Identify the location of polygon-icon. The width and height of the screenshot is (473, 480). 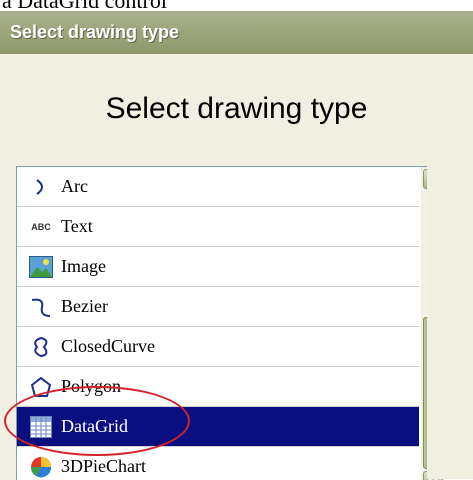
(41, 387).